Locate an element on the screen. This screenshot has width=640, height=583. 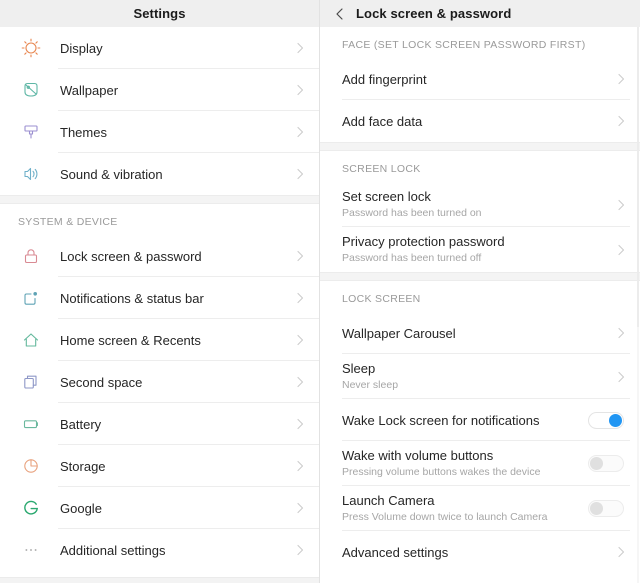
sidebar-item-home-screen-recents: Home screen & Recents is located at coordinates (159, 340).